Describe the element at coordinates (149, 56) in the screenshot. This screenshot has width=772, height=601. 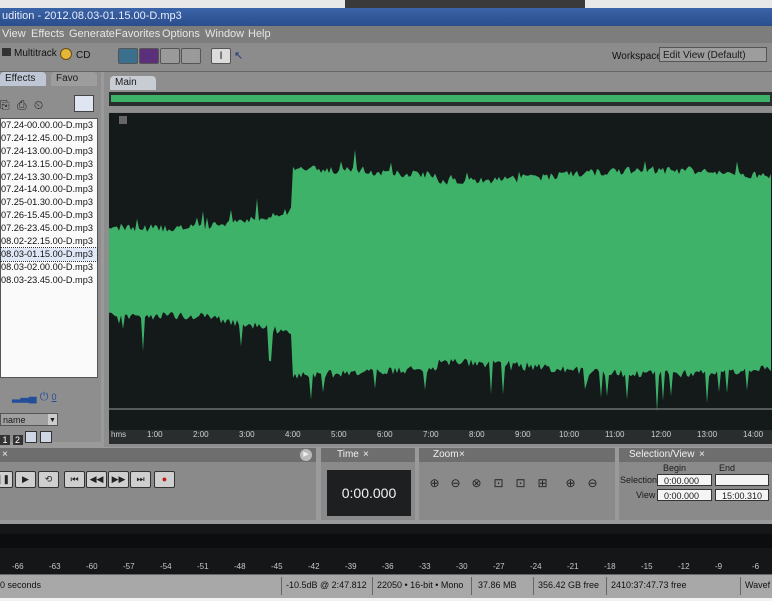
I see `spectral-view-icon` at that location.